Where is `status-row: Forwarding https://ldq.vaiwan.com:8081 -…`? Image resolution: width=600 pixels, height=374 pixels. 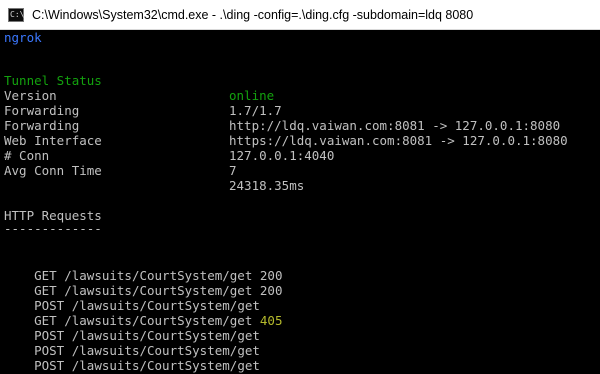
status-row: Forwarding https://ldq.vaiwan.com:8081 -… is located at coordinates (299, 125).